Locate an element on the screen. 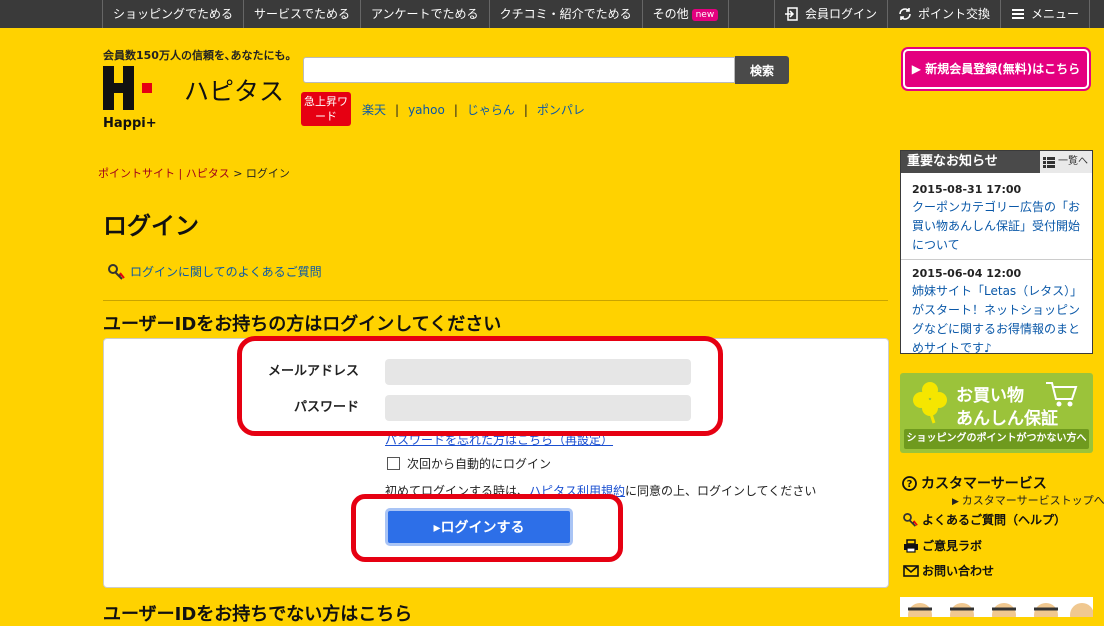  question-circle-icon: ? is located at coordinates (909, 483).